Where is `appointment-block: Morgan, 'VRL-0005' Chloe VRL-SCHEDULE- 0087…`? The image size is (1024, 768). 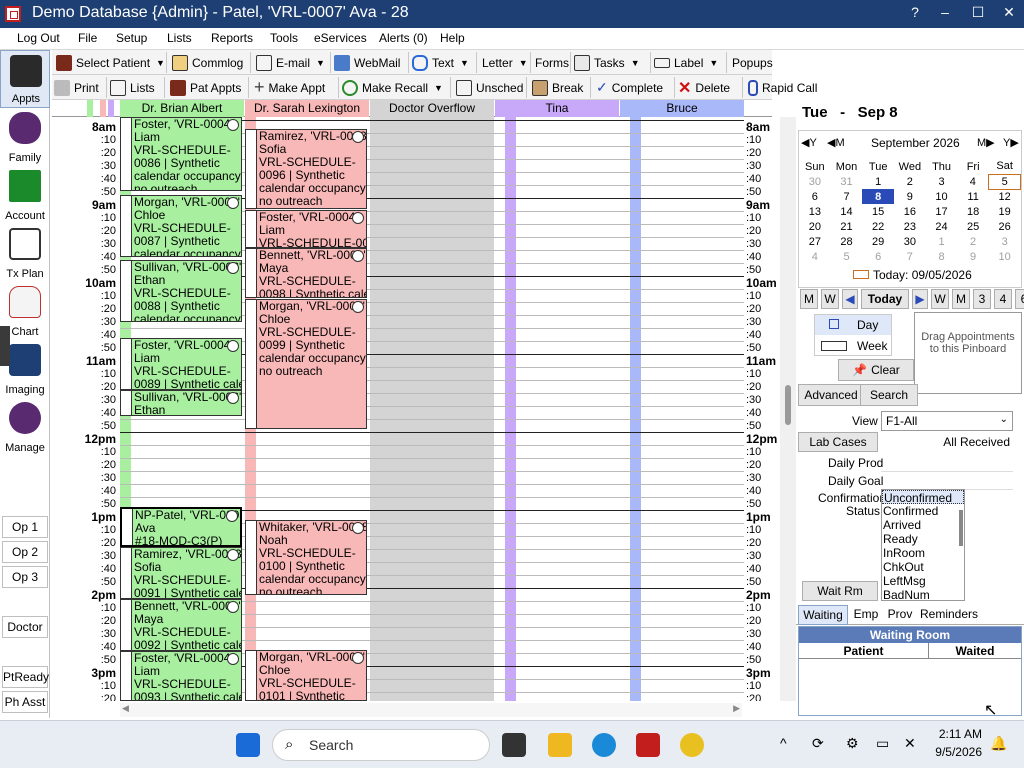 appointment-block: Morgan, 'VRL-0005' Chloe VRL-SCHEDULE- 0087… is located at coordinates (181, 226).